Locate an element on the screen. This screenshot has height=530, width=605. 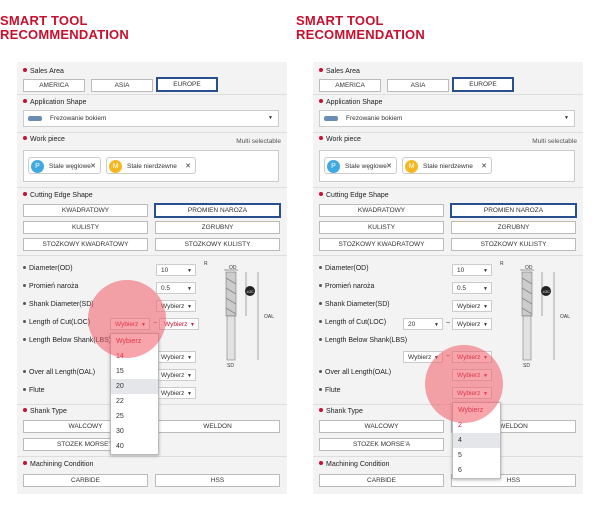
dropdown-option-selected: 4 is located at coordinates (476, 440).